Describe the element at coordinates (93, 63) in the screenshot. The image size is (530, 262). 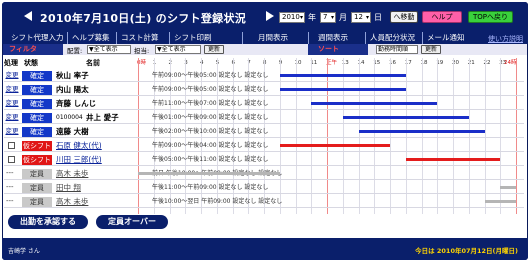
I see `col-name-header: 名前` at that location.